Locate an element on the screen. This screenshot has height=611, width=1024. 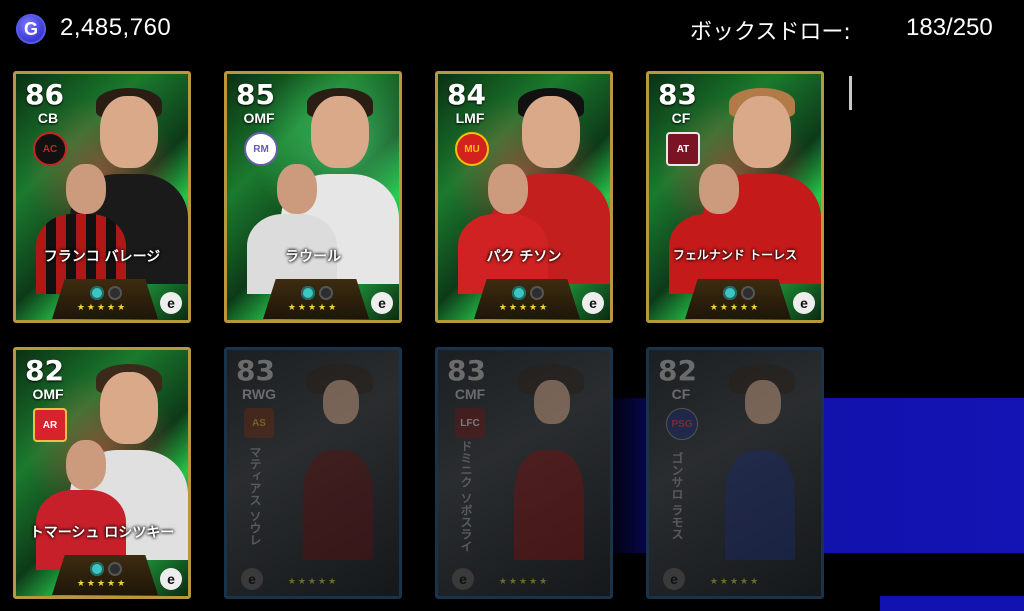
arsenal-crest-icon: AR is located at coordinates (50, 425).